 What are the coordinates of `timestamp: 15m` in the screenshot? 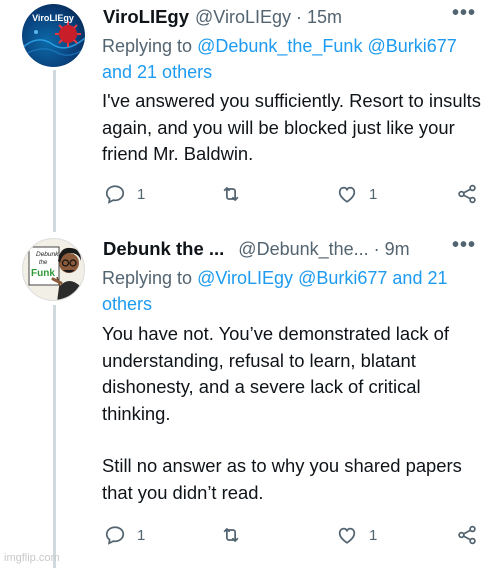 It's located at (324, 17).